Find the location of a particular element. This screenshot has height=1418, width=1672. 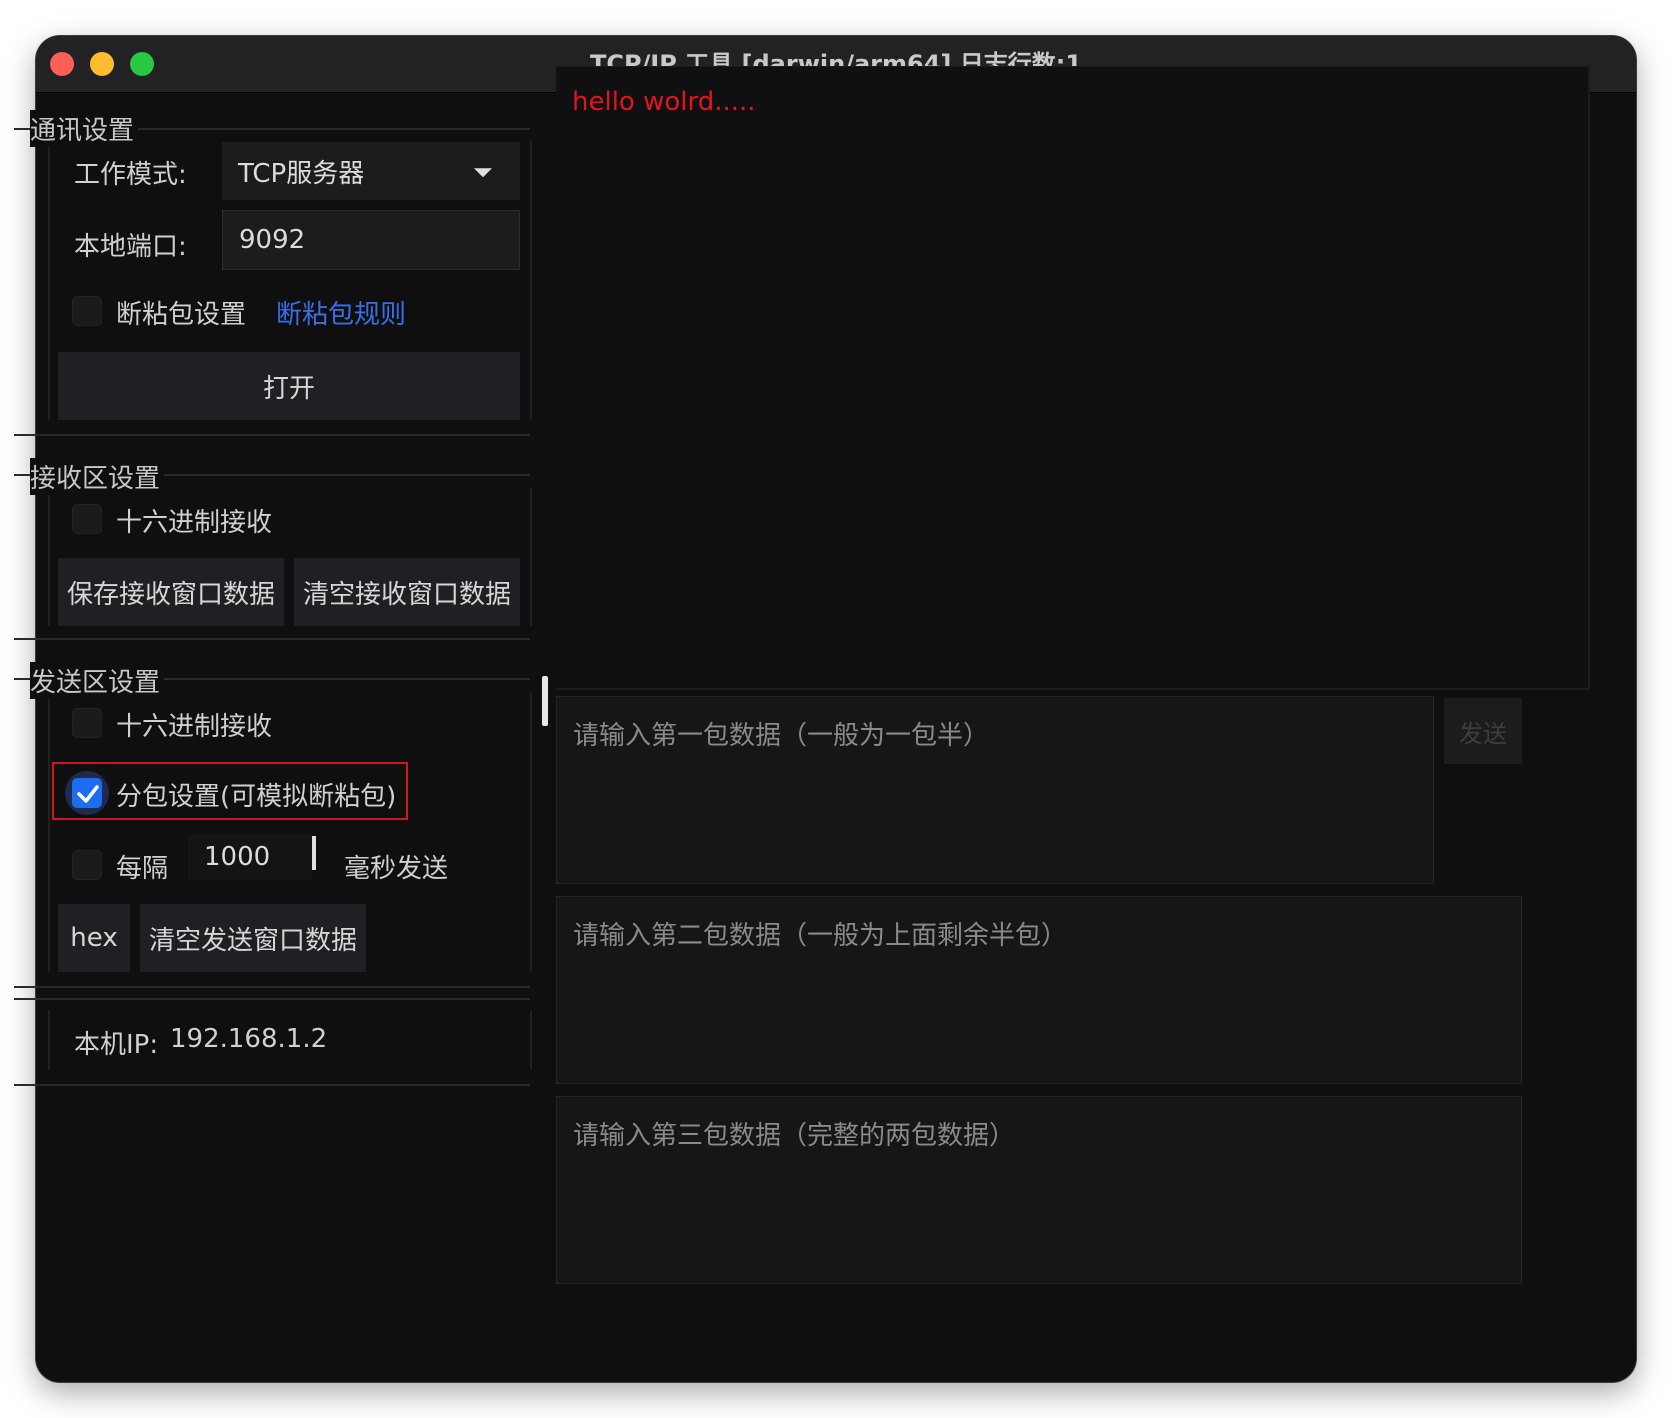

receive-hex-checkbox is located at coordinates (87, 519).